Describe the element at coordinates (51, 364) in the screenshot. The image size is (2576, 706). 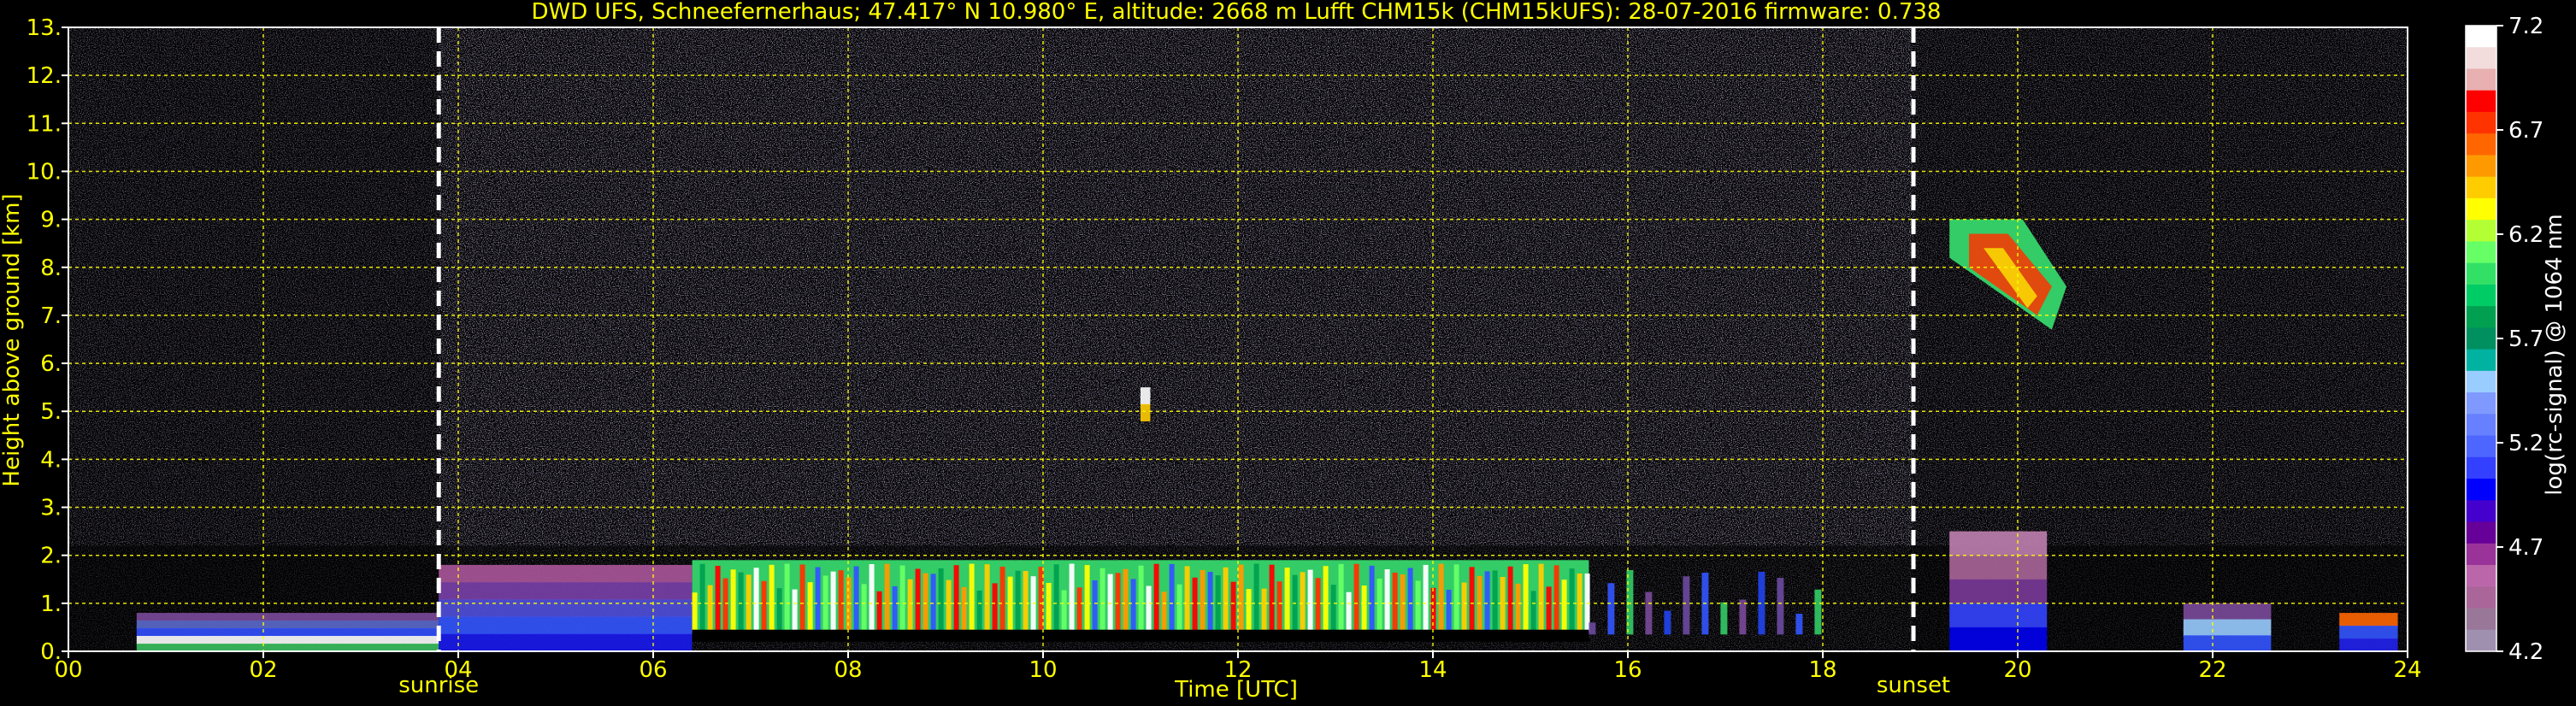
I see `y-tick-label: 6.` at that location.